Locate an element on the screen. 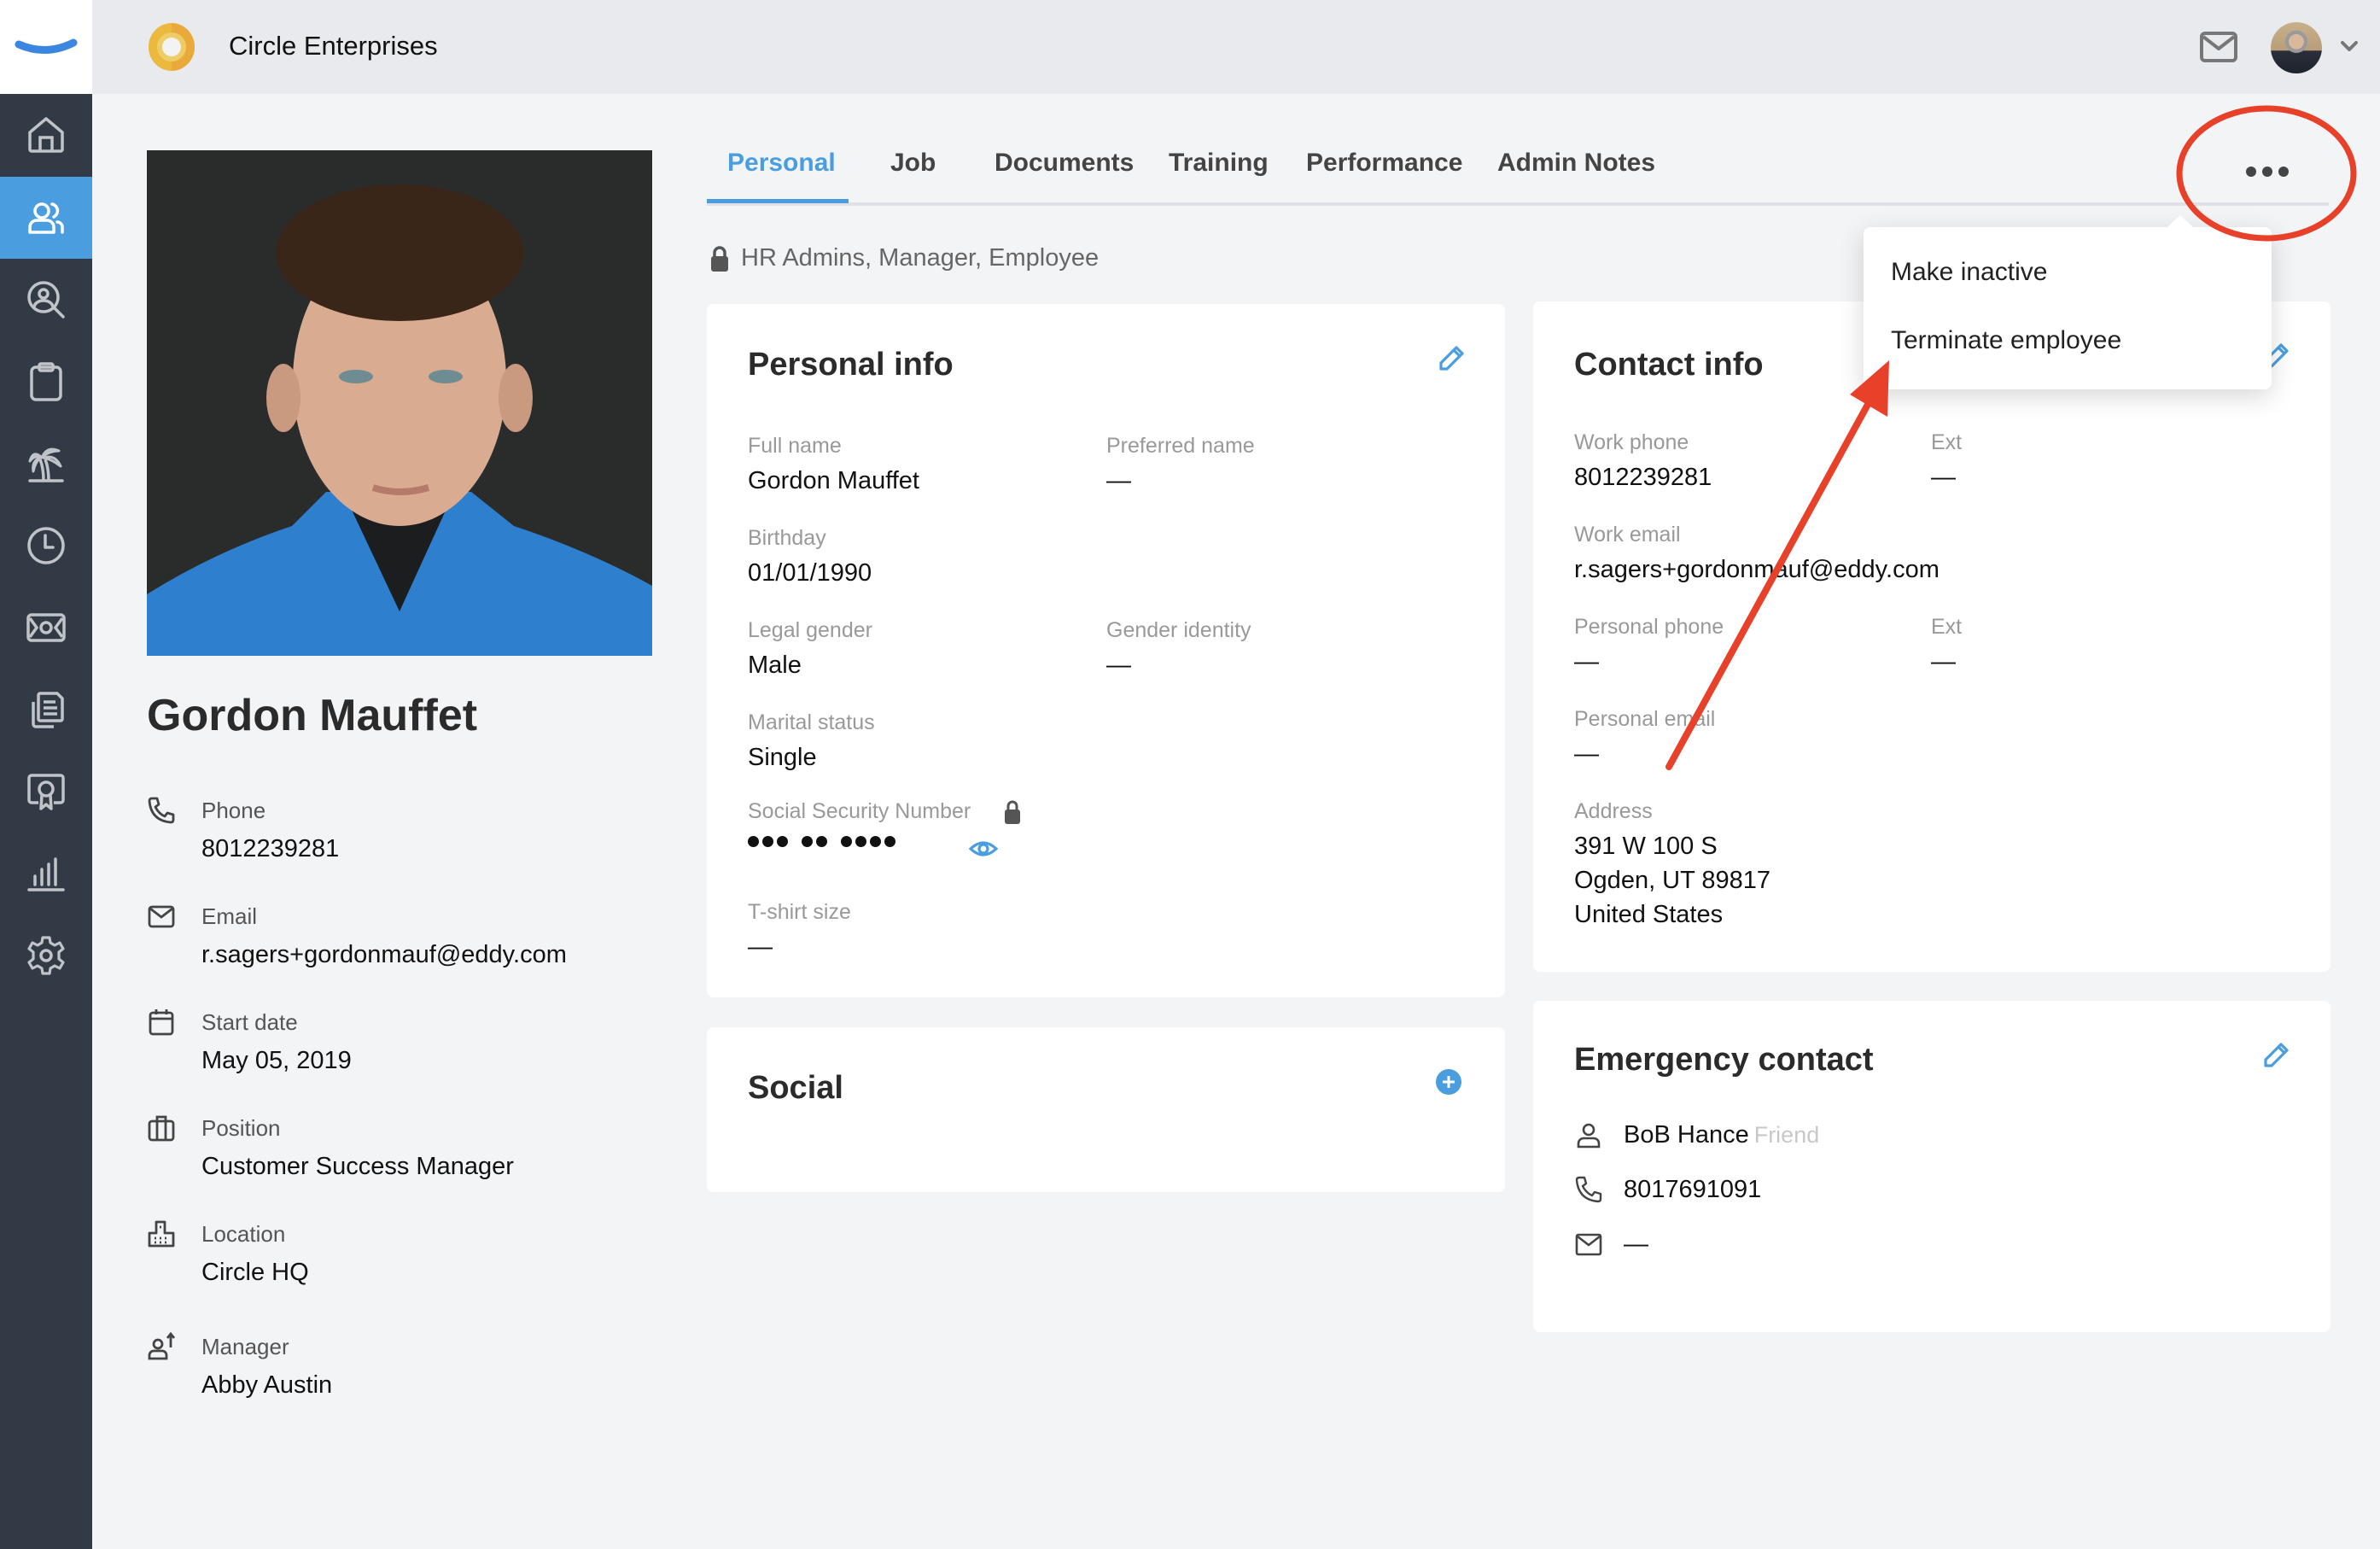 Image resolution: width=2380 pixels, height=1549 pixels. field-label: Personal phone is located at coordinates (1649, 627).